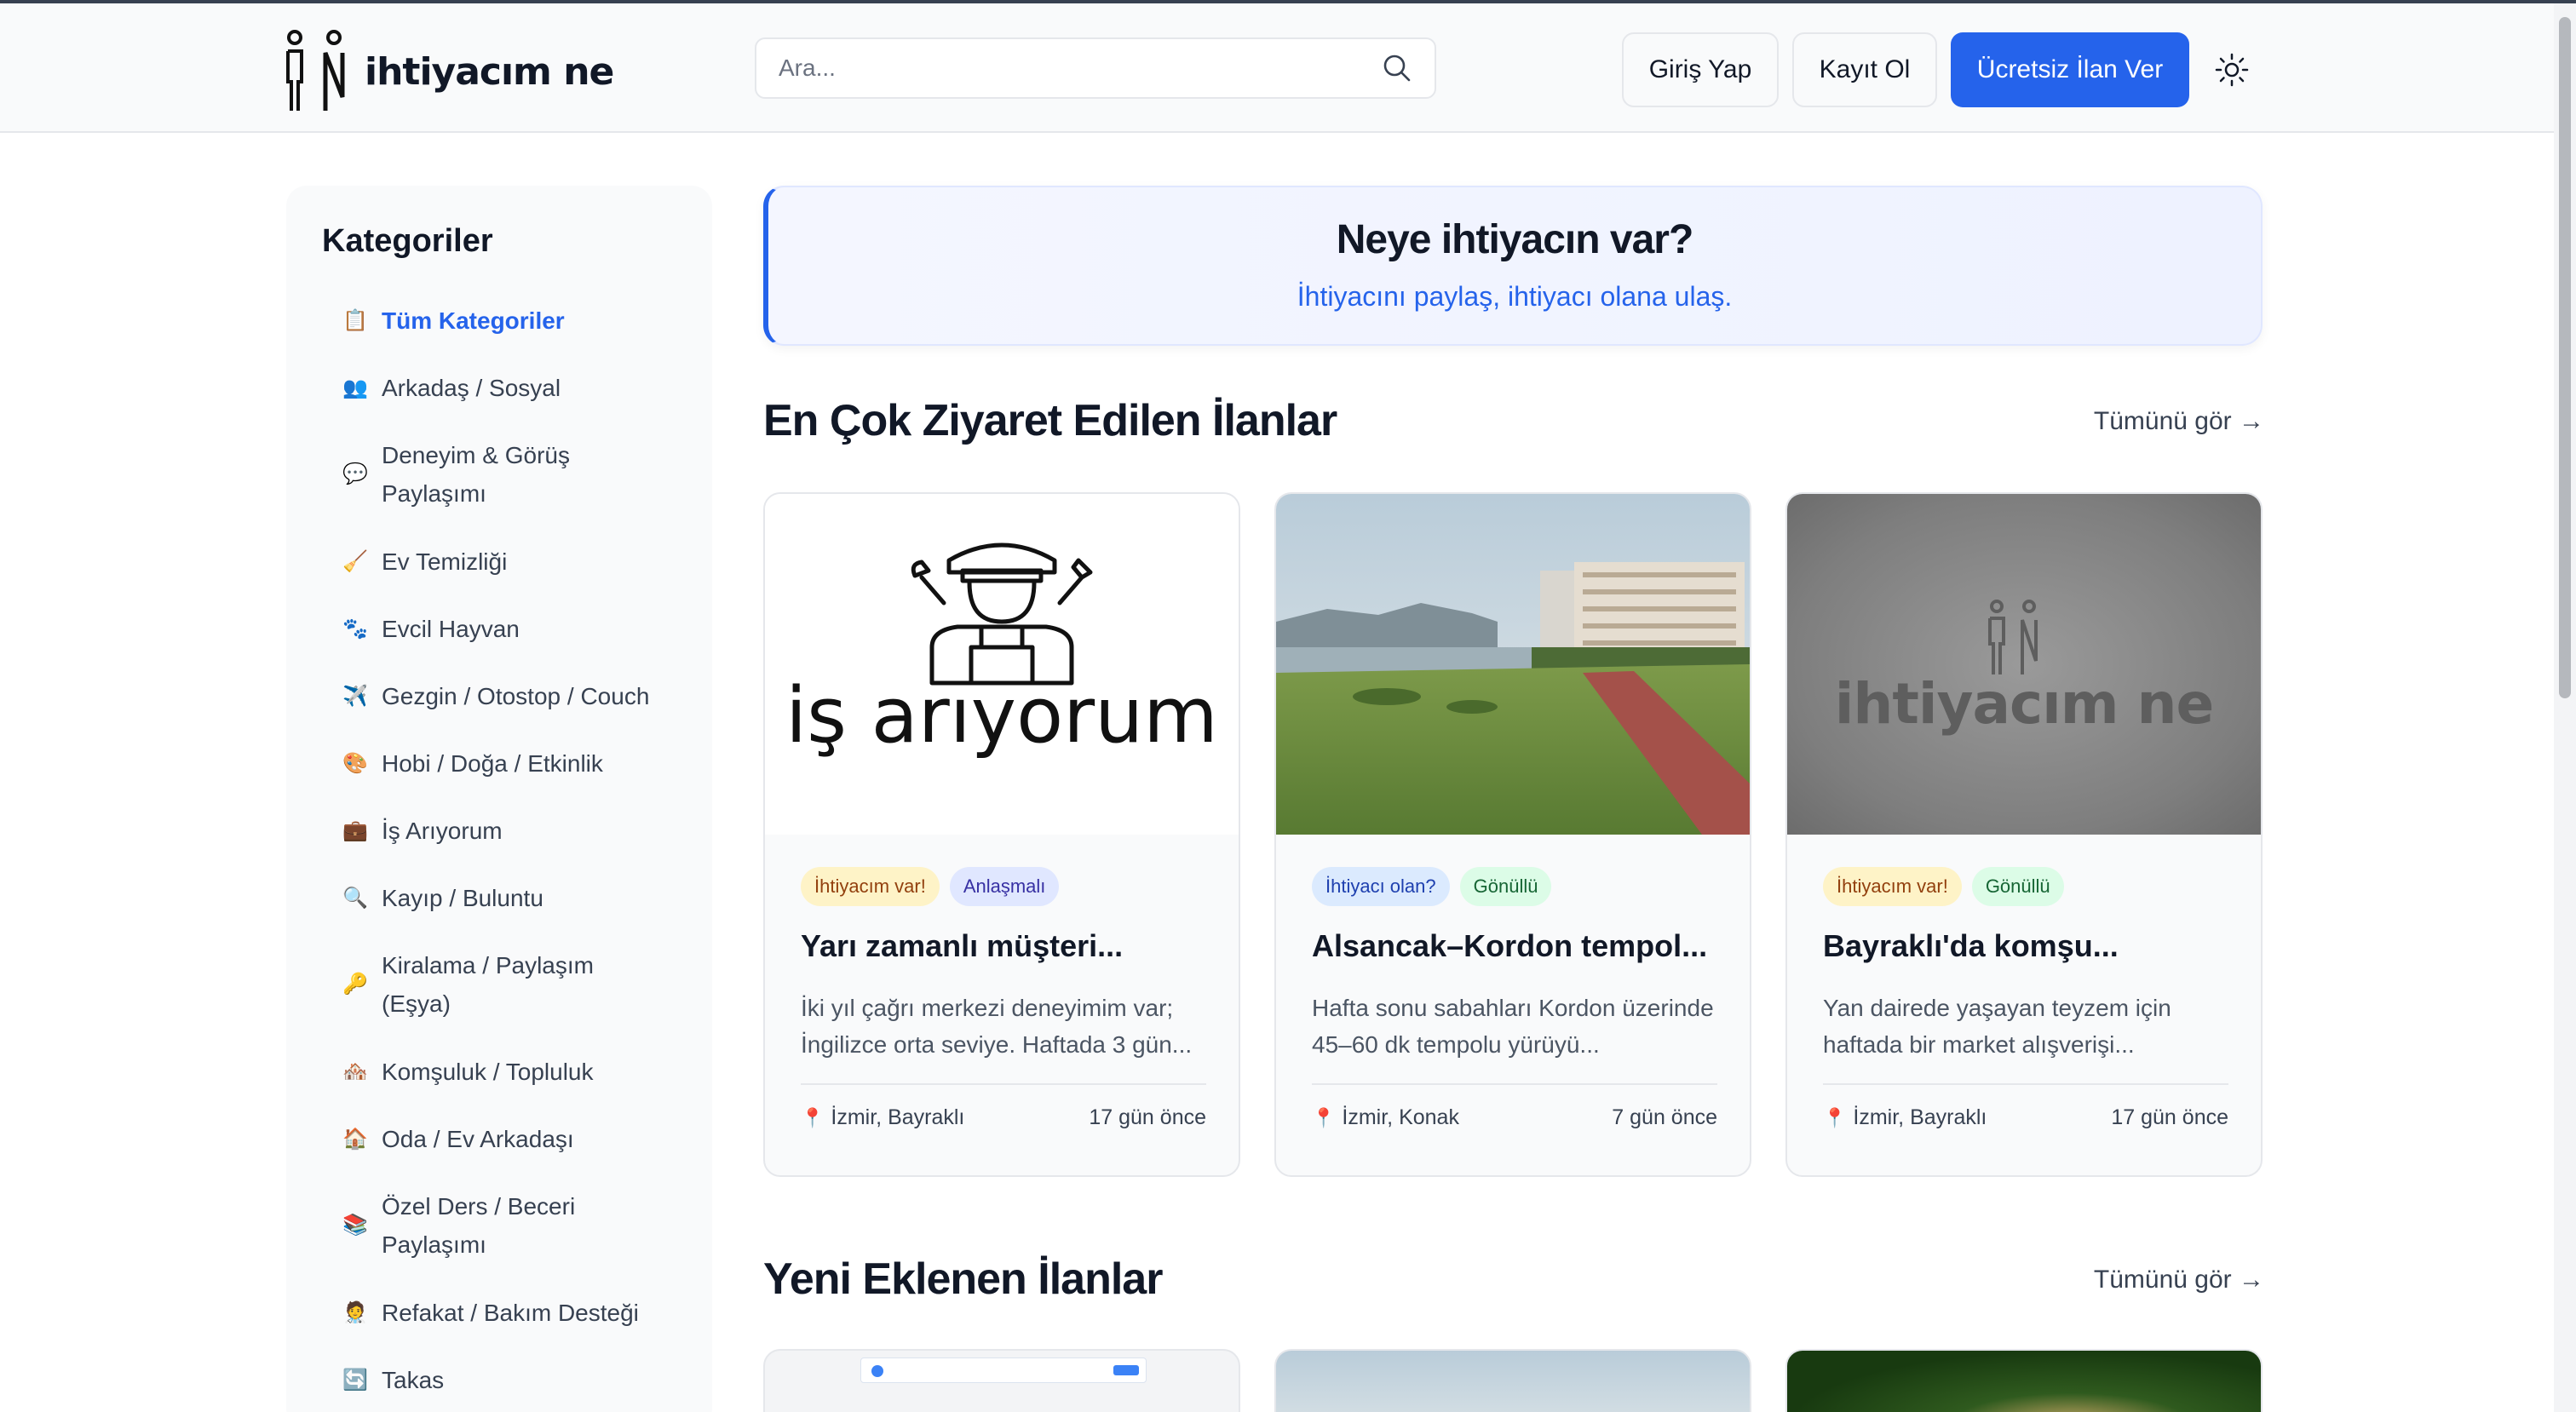 Image resolution: width=2576 pixels, height=1412 pixels. I want to click on sidebar-item-label: Ev Temizliği, so click(445, 561).